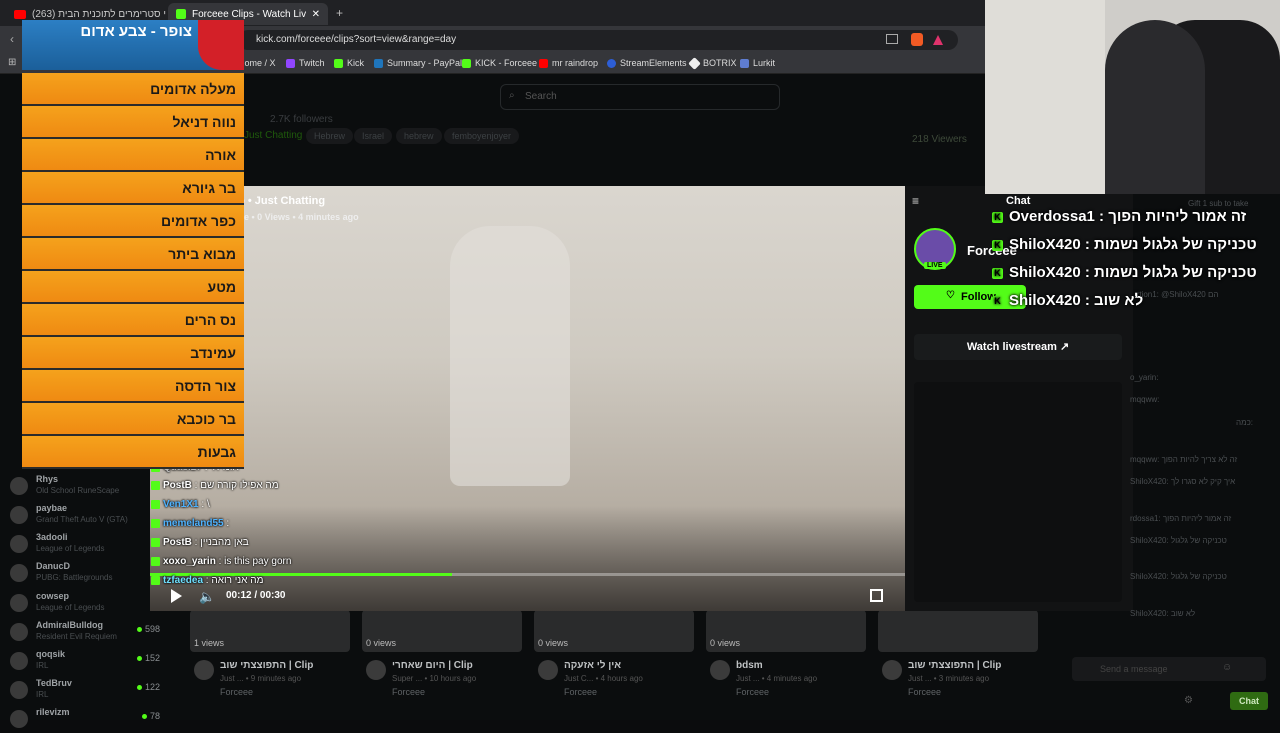 The image size is (1280, 733). I want to click on heart-icon: ♡, so click(950, 295).